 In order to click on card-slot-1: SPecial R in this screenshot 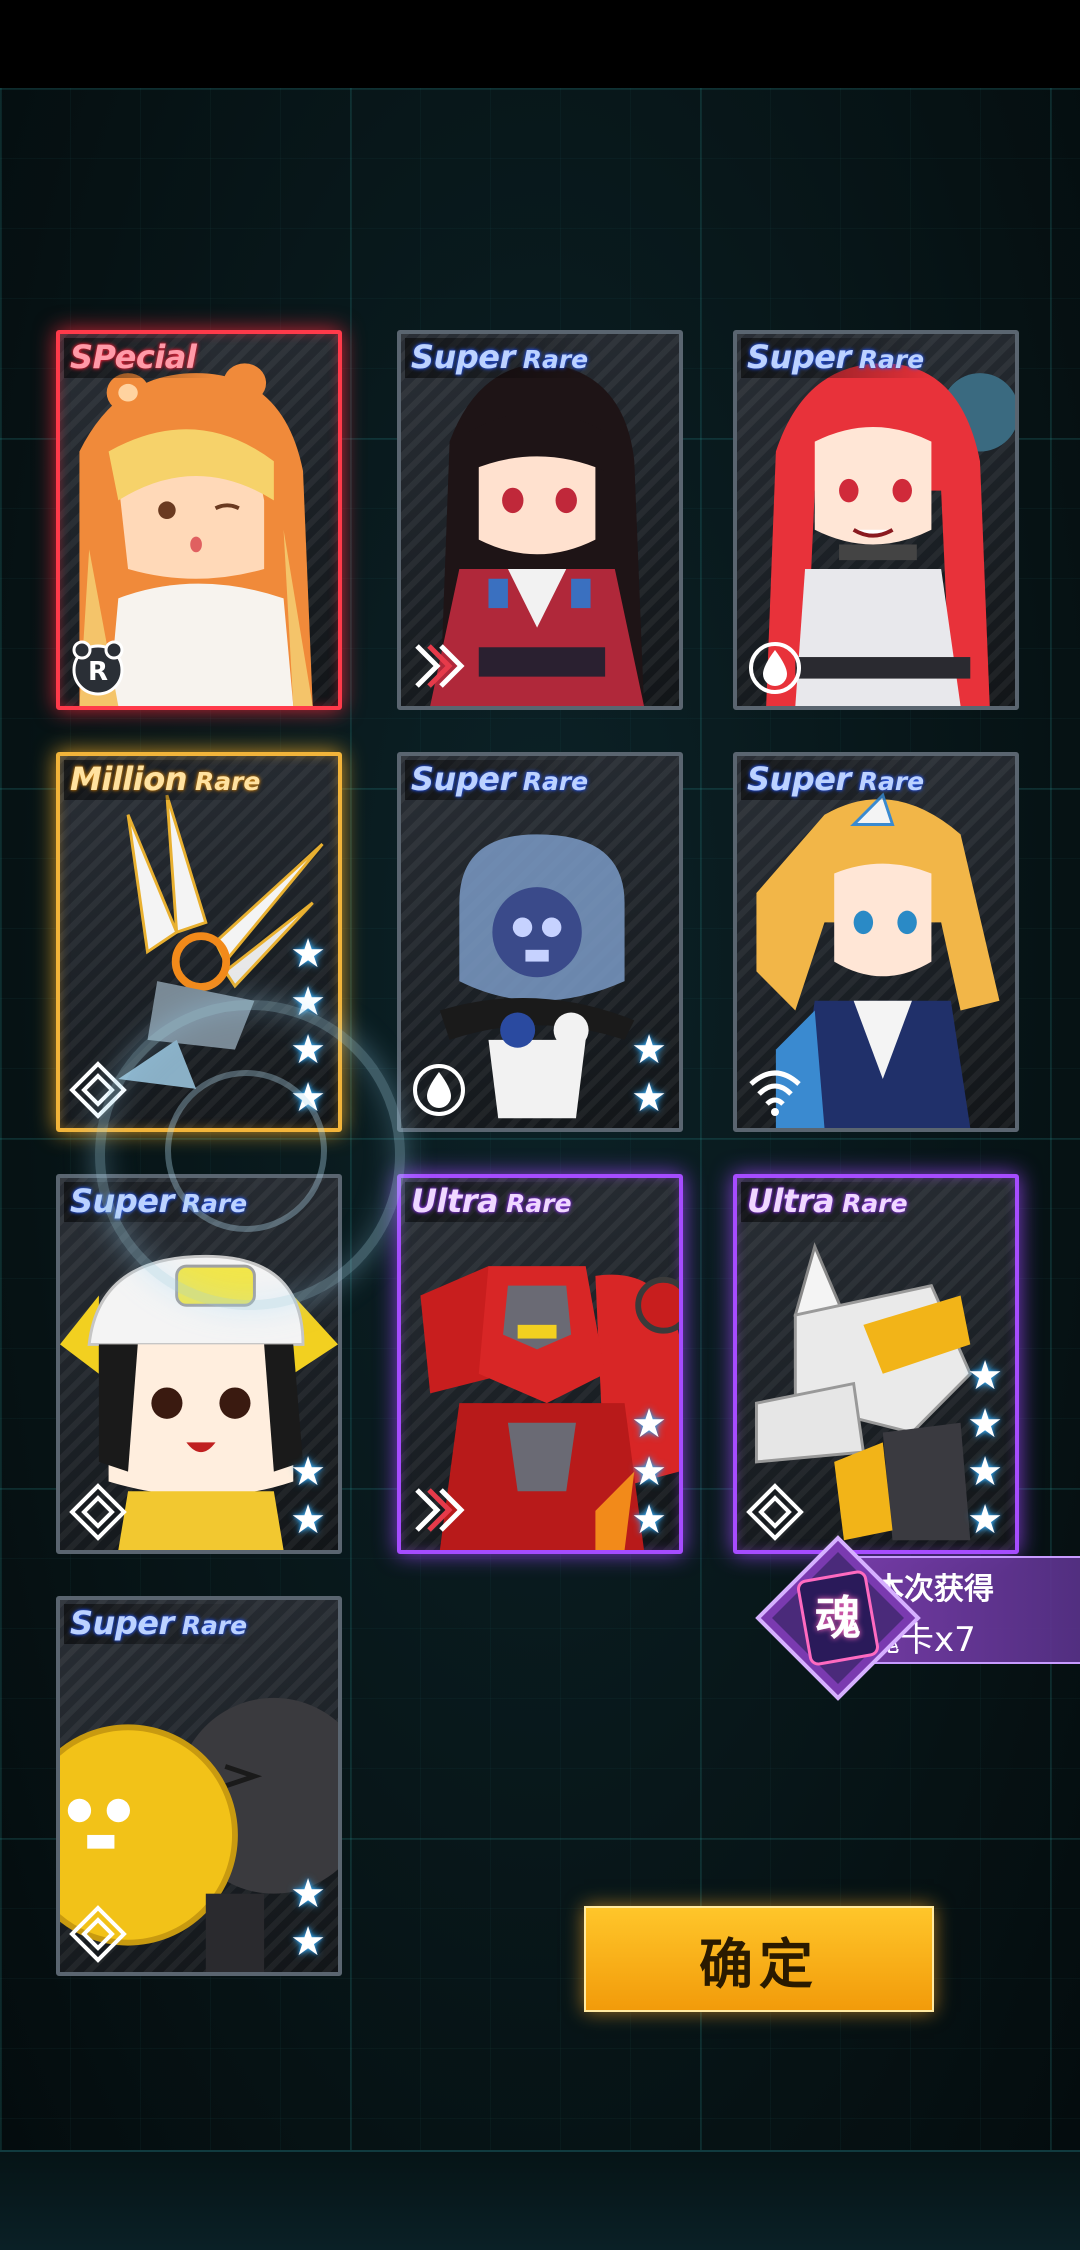, I will do `click(199, 520)`.